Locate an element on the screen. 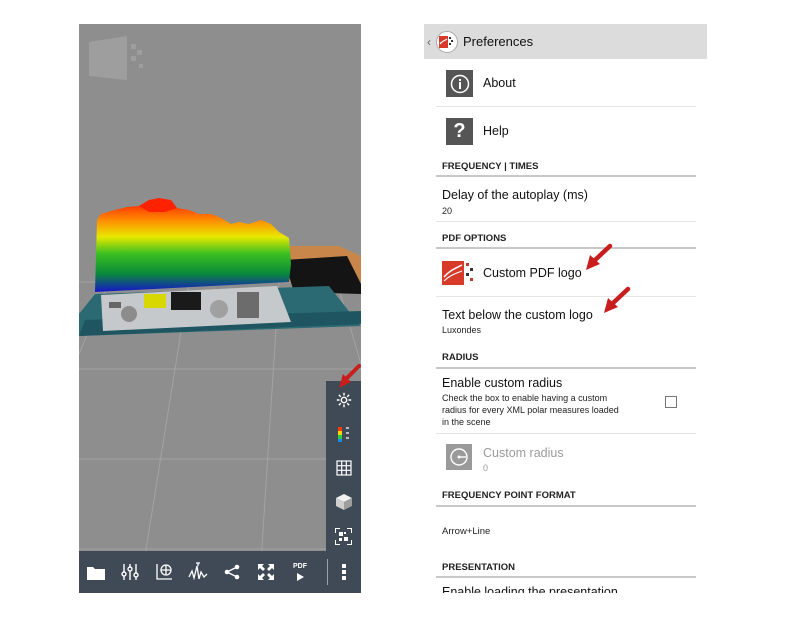 This screenshot has width=800, height=617. app-logo-icon is located at coordinates (447, 41).